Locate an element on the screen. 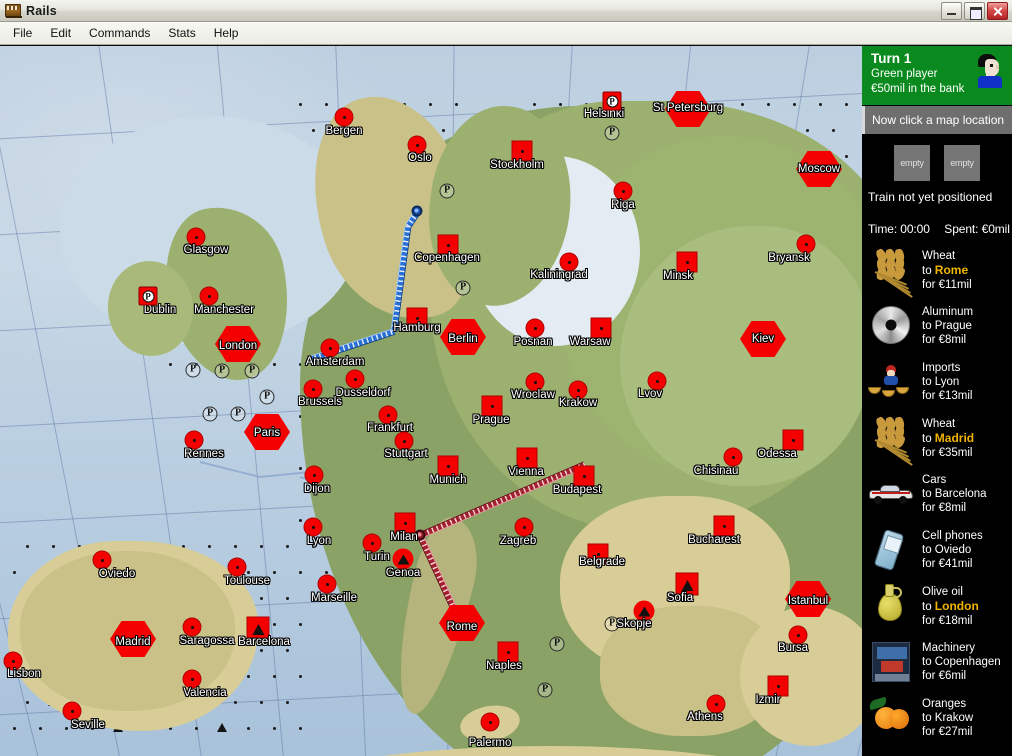  minimize-button is located at coordinates (951, 10).